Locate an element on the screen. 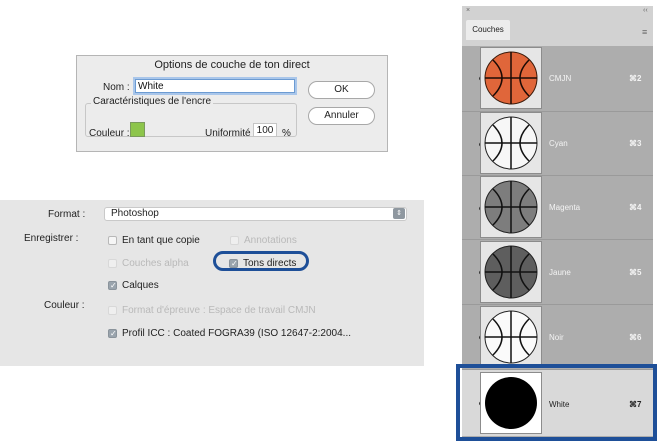  name-input: White is located at coordinates (215, 86).